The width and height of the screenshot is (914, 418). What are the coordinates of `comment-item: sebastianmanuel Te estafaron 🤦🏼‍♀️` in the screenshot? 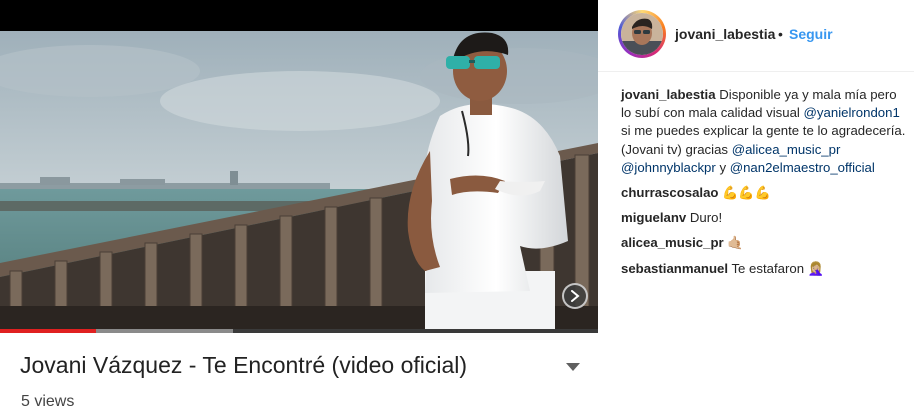 It's located at (764, 269).